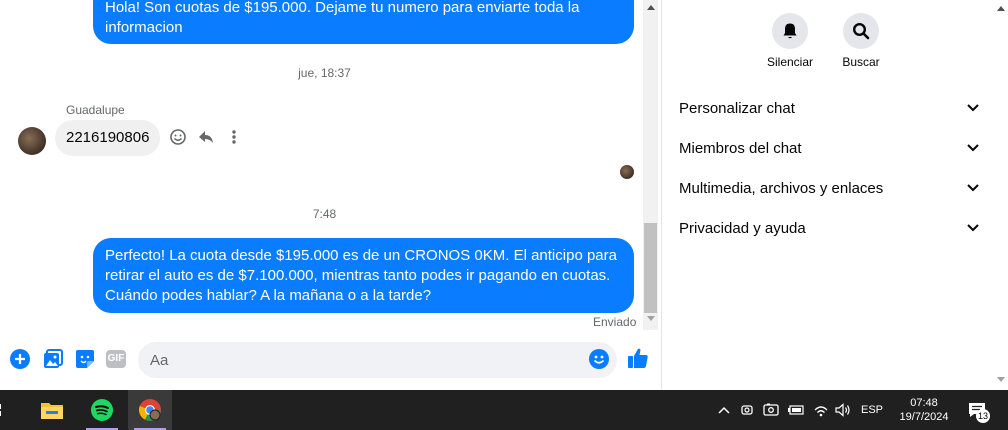  I want to click on mute-label: Silenciar, so click(790, 62).